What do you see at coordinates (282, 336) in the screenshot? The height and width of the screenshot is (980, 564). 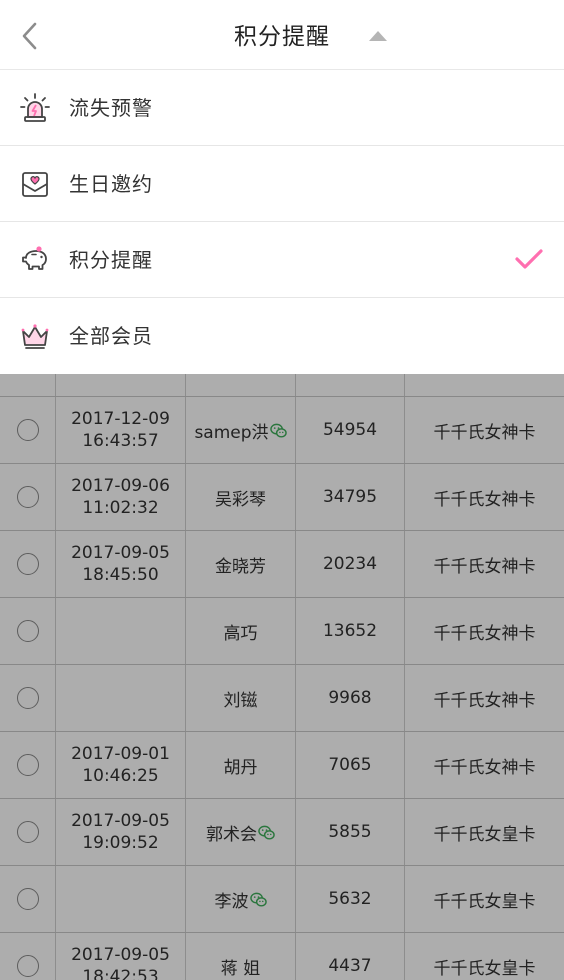 I see `menu-item-all-members: 全部会员` at bounding box center [282, 336].